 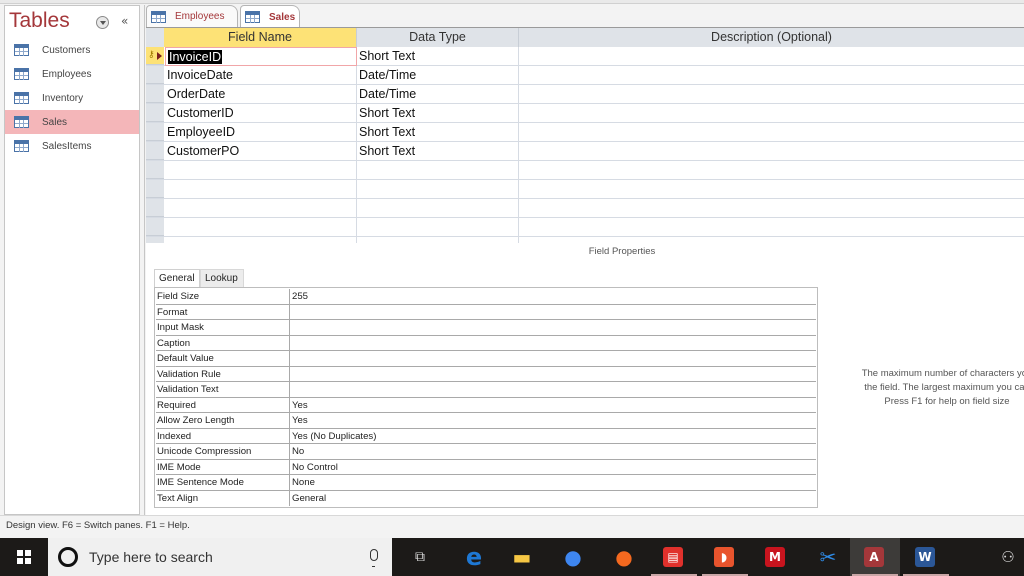 I want to click on field-row: CustomerPO Short Text, so click(x=585, y=151).